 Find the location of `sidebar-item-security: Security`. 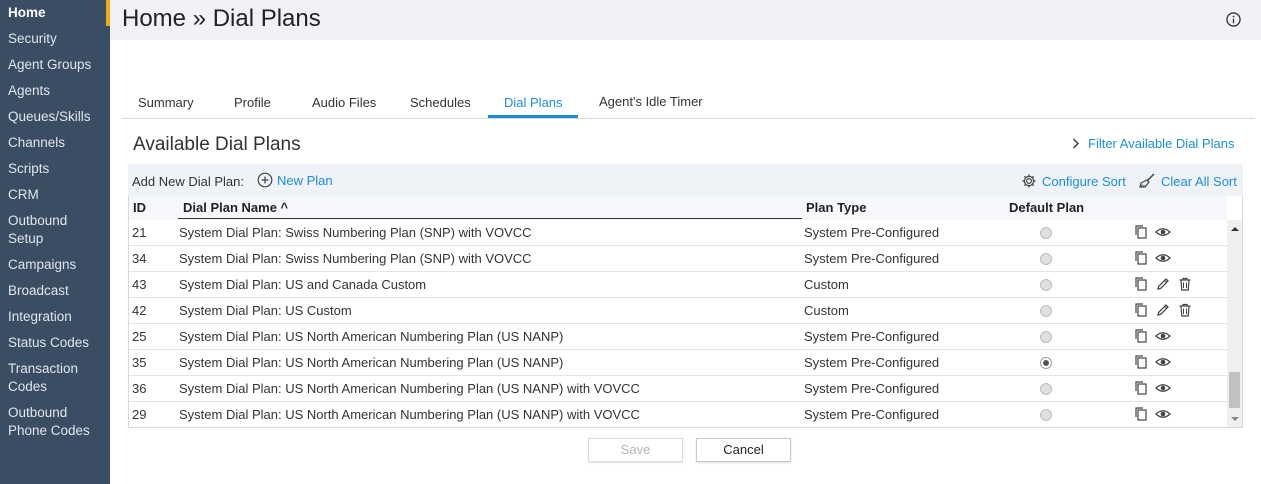

sidebar-item-security: Security is located at coordinates (53, 43).